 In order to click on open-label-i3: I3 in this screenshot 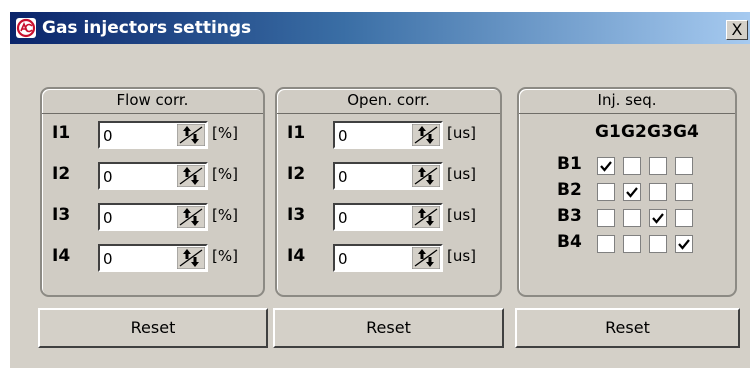, I will do `click(296, 215)`.